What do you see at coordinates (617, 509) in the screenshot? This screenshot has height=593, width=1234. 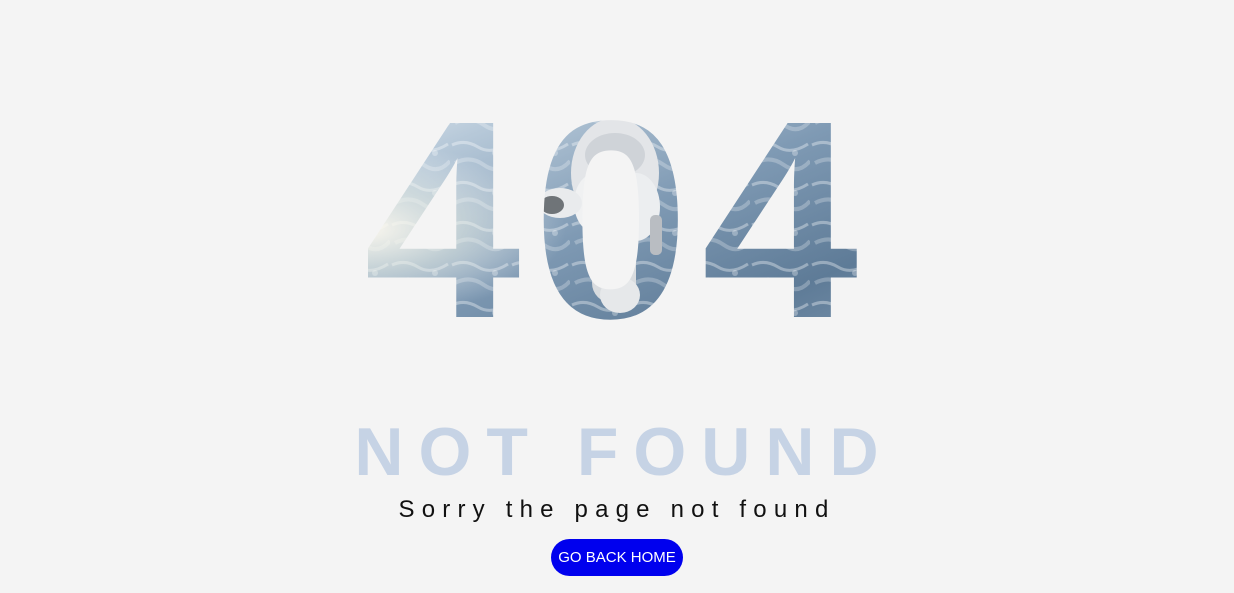 I see `error-message: Sorry the page not found` at bounding box center [617, 509].